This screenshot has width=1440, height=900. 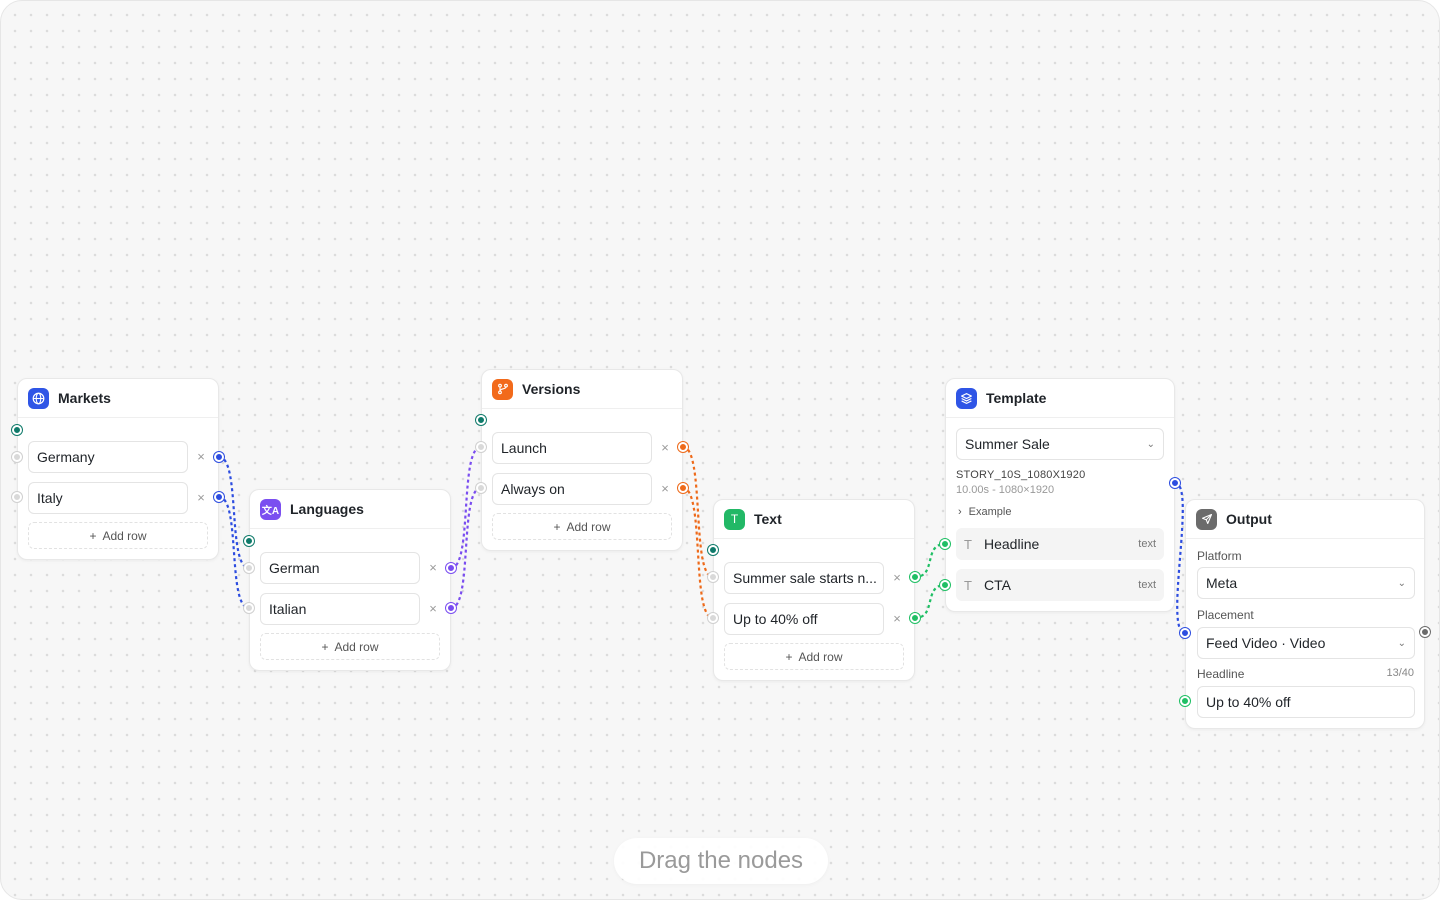 What do you see at coordinates (713, 618) in the screenshot?
I see `text-upto-in-port` at bounding box center [713, 618].